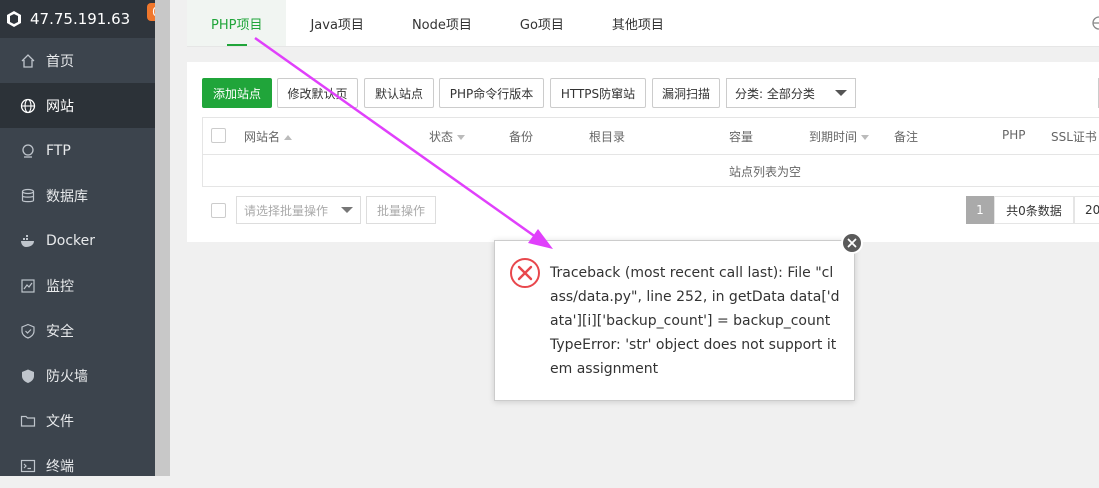 Image resolution: width=1099 pixels, height=488 pixels. What do you see at coordinates (218, 210) in the screenshot?
I see `footer-select-all-checkbox` at bounding box center [218, 210].